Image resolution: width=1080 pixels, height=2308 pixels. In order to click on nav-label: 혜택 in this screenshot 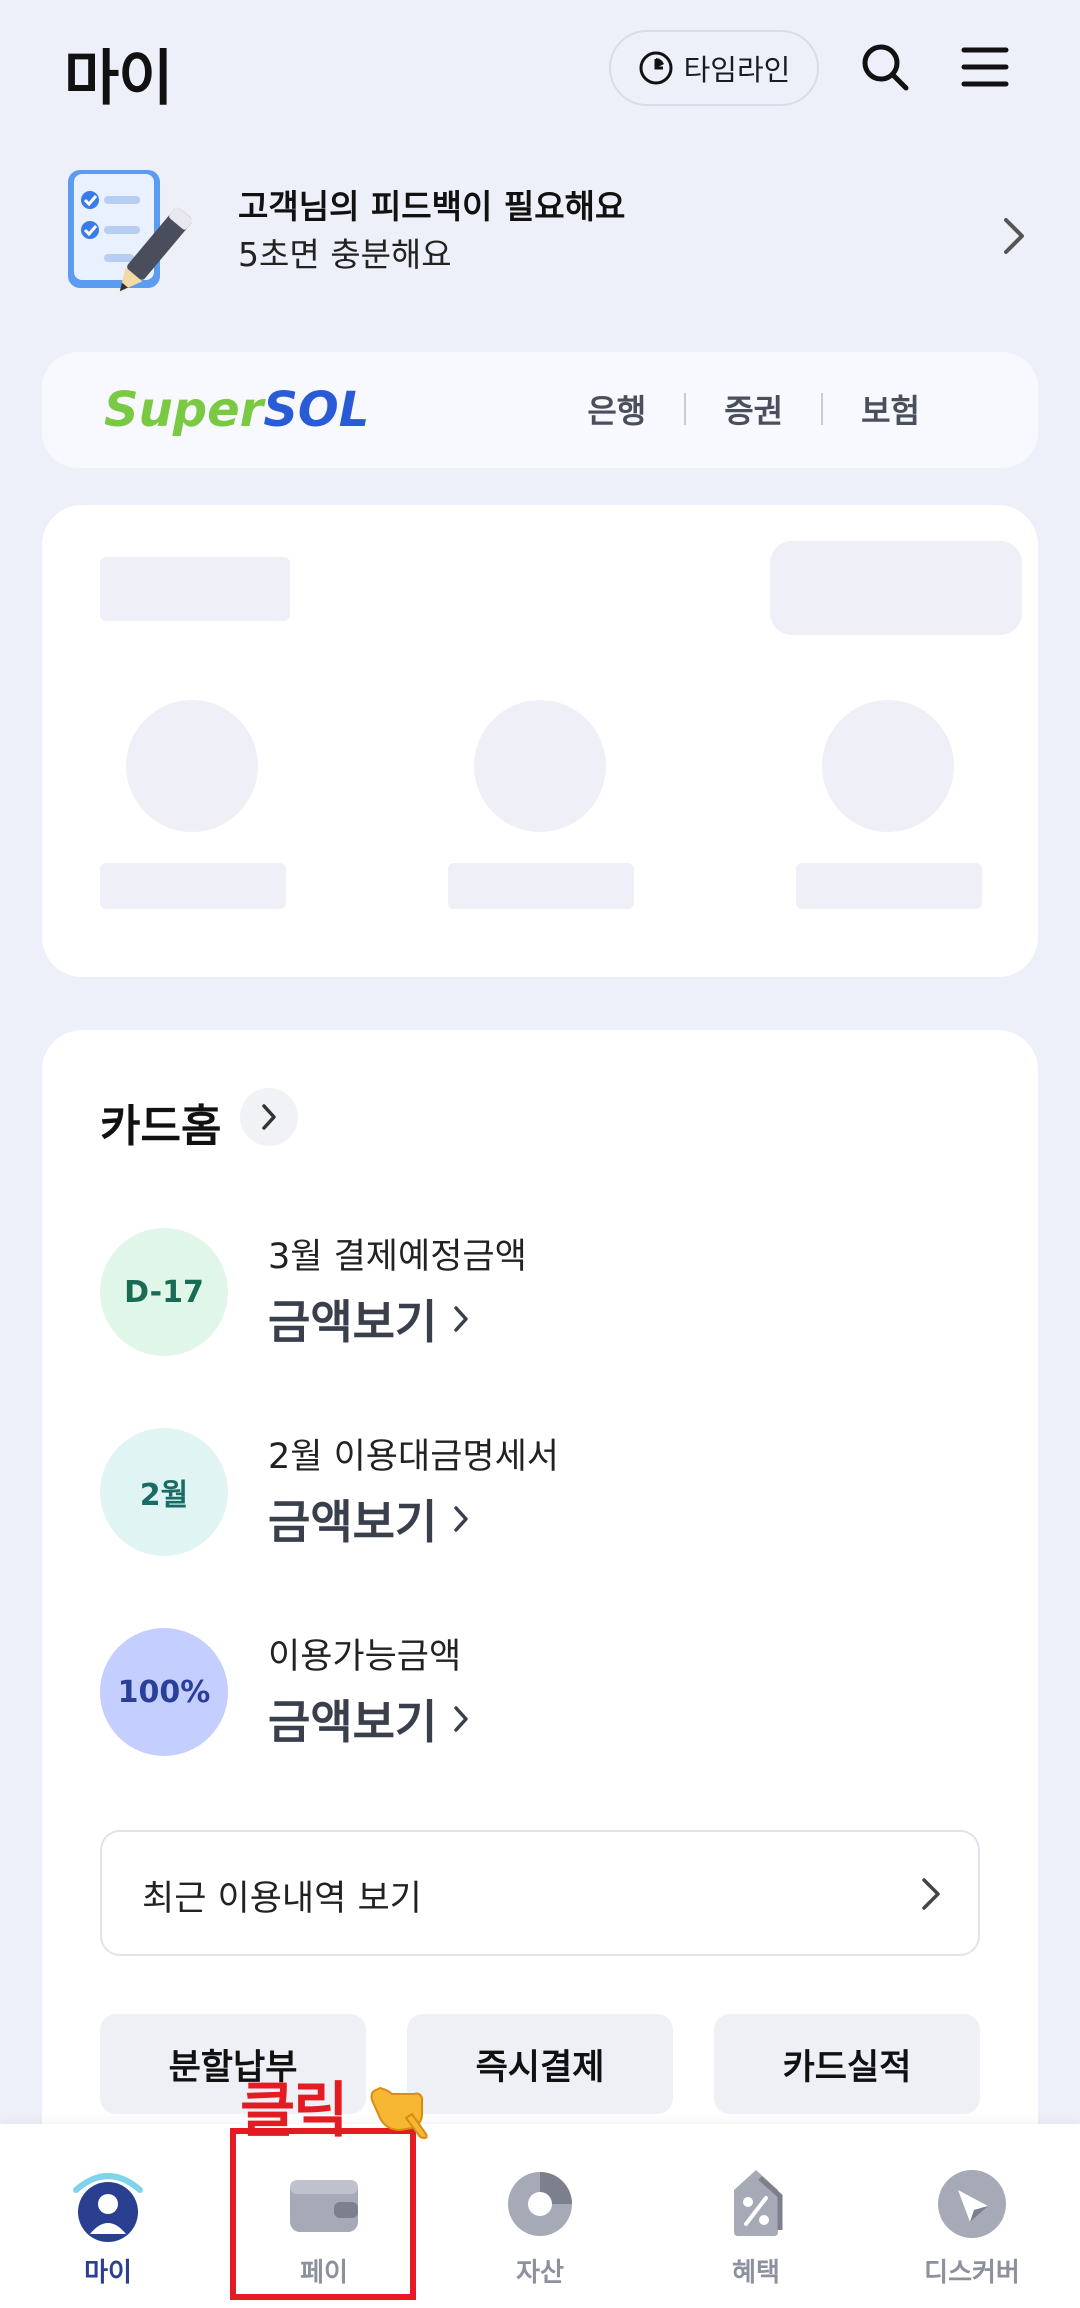, I will do `click(756, 2273)`.